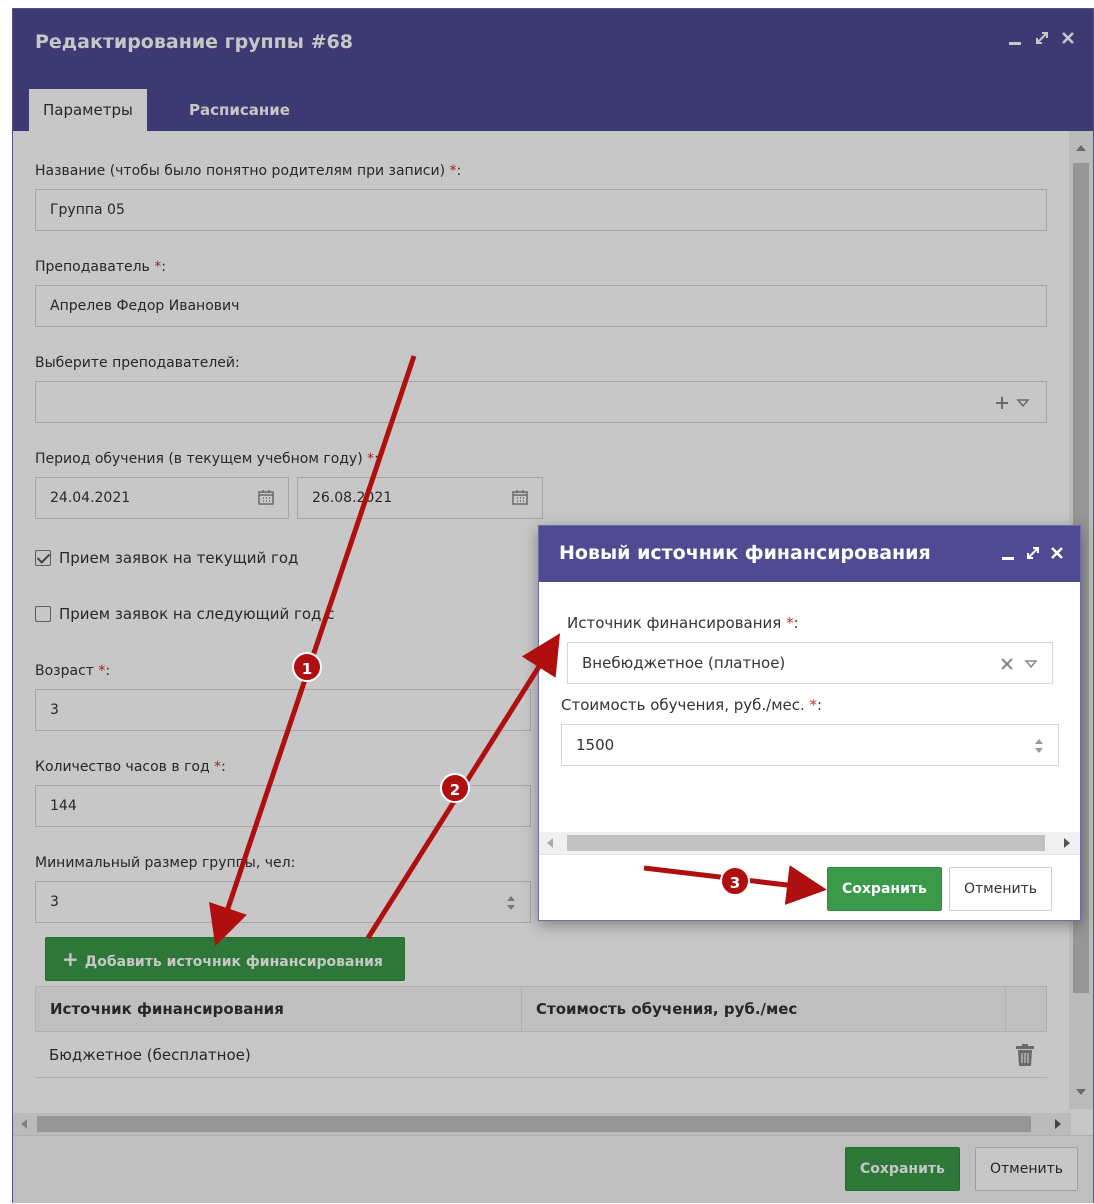 This screenshot has width=1094, height=1204. Describe the element at coordinates (307, 667) in the screenshot. I see `annotation-marker-1: 1` at that location.